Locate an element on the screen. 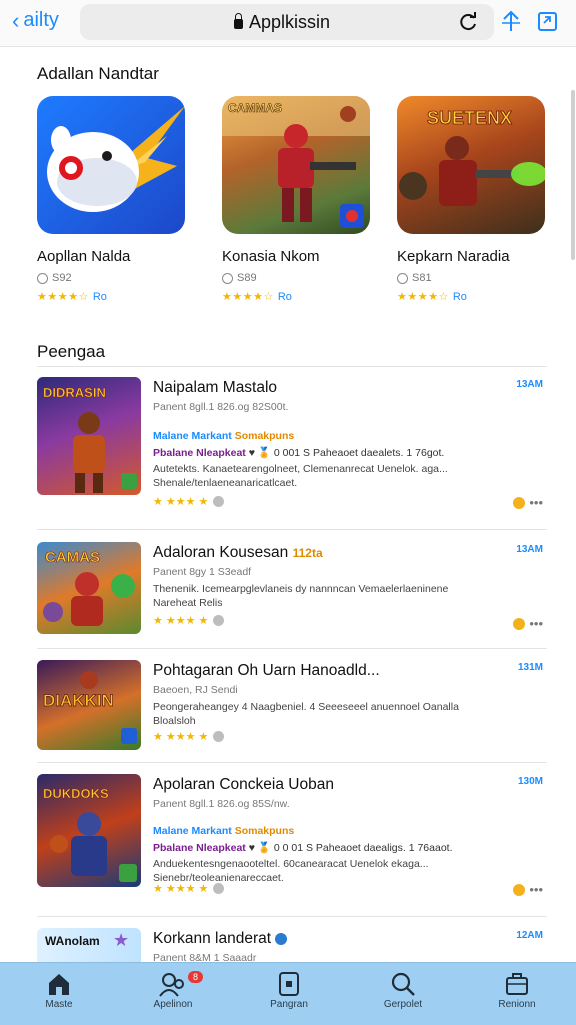  chevron-left-icon: ‹ is located at coordinates (16, 20).